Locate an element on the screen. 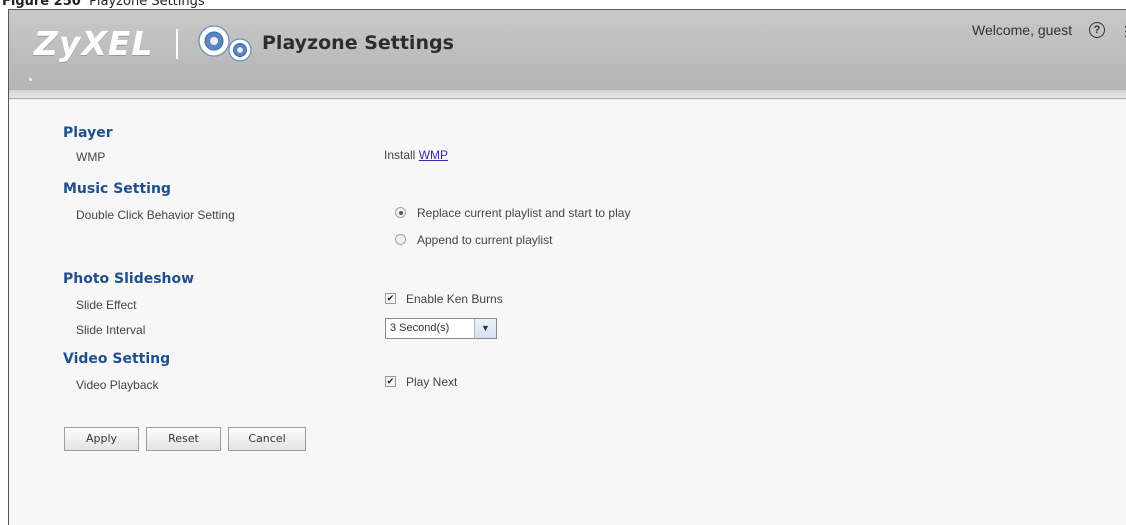  radio-append-playlist is located at coordinates (400, 239).